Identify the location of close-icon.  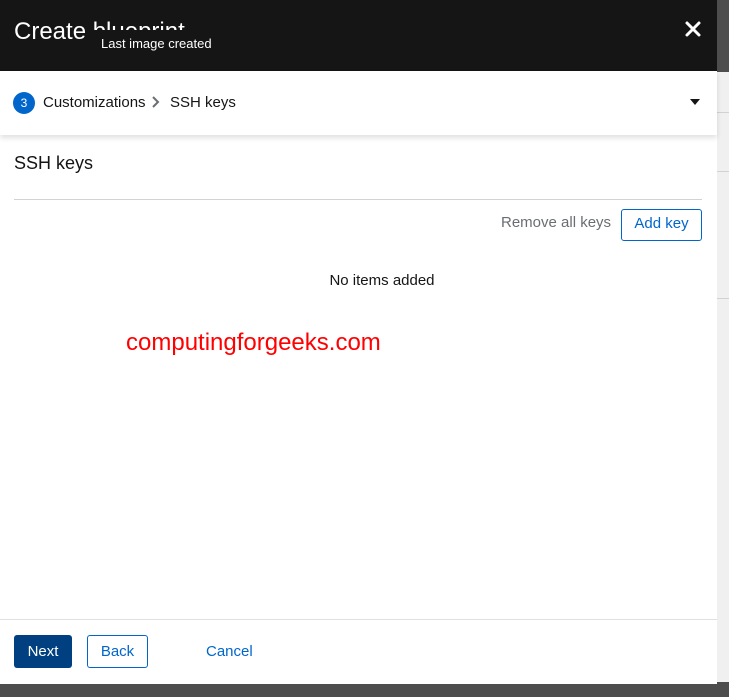
(693, 29).